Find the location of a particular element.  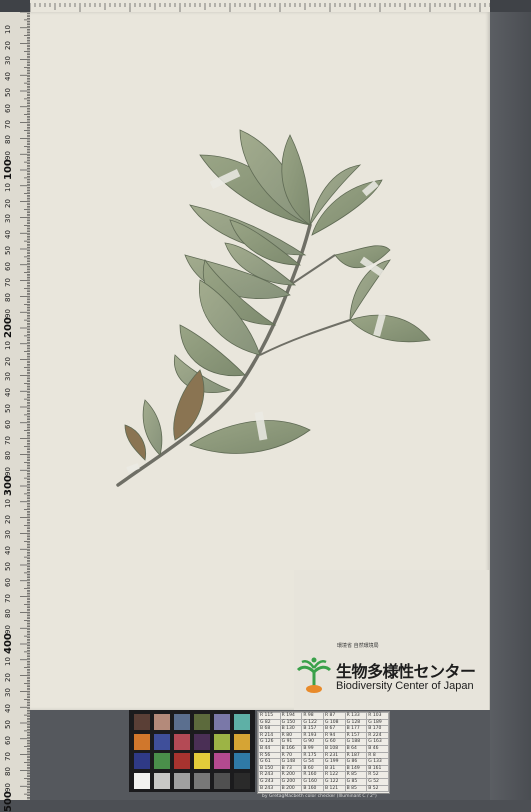

table-row: B 68 B 130 B 157 B 67 B 177 B 170 is located at coordinates (323, 729).